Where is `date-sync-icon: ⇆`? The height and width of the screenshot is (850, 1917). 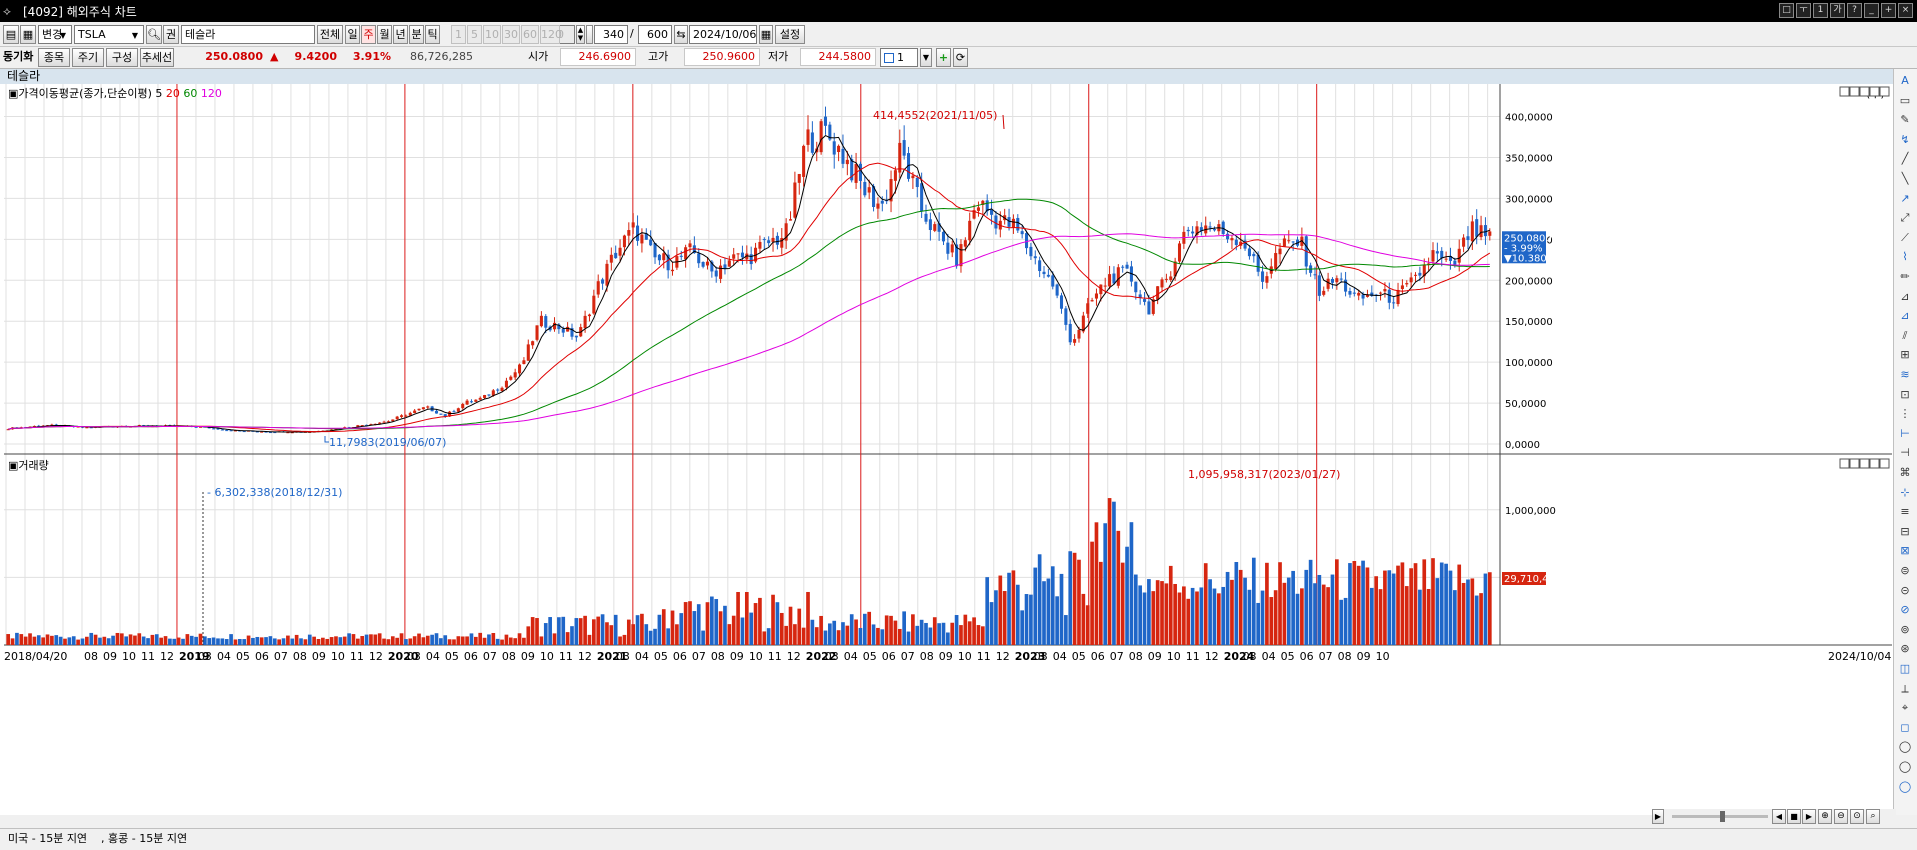 date-sync-icon: ⇆ is located at coordinates (681, 34).